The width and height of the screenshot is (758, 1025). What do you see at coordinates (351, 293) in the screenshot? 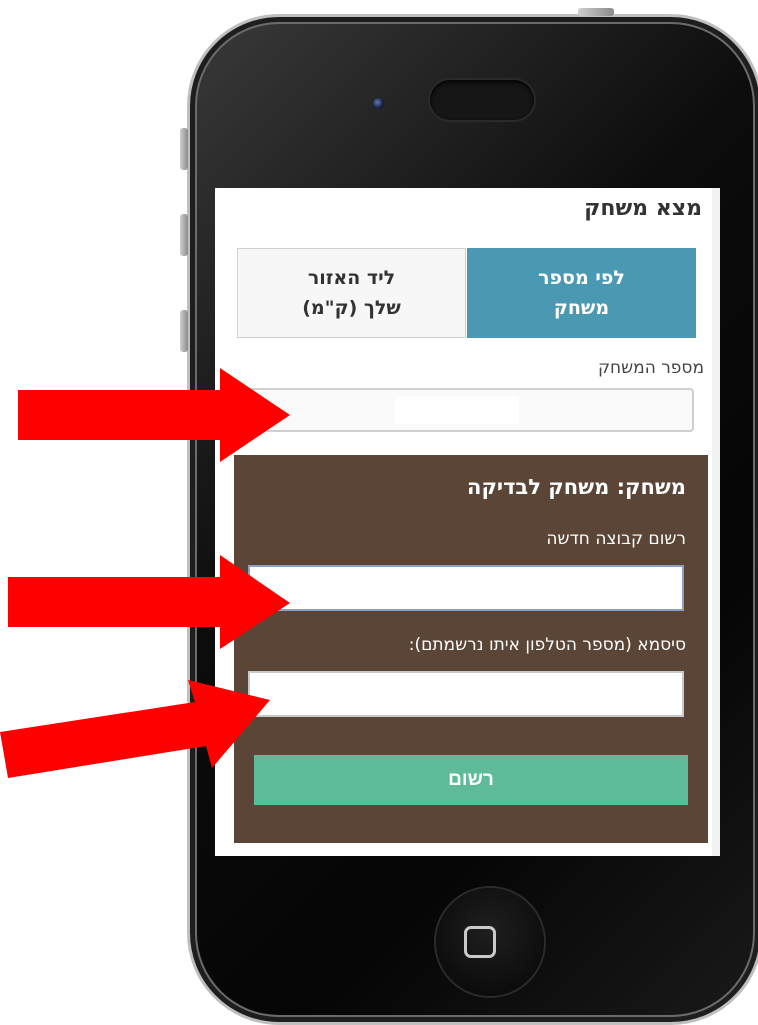
I see `tab-nearby-area: ליד האזור שלך (ק"מ)` at bounding box center [351, 293].